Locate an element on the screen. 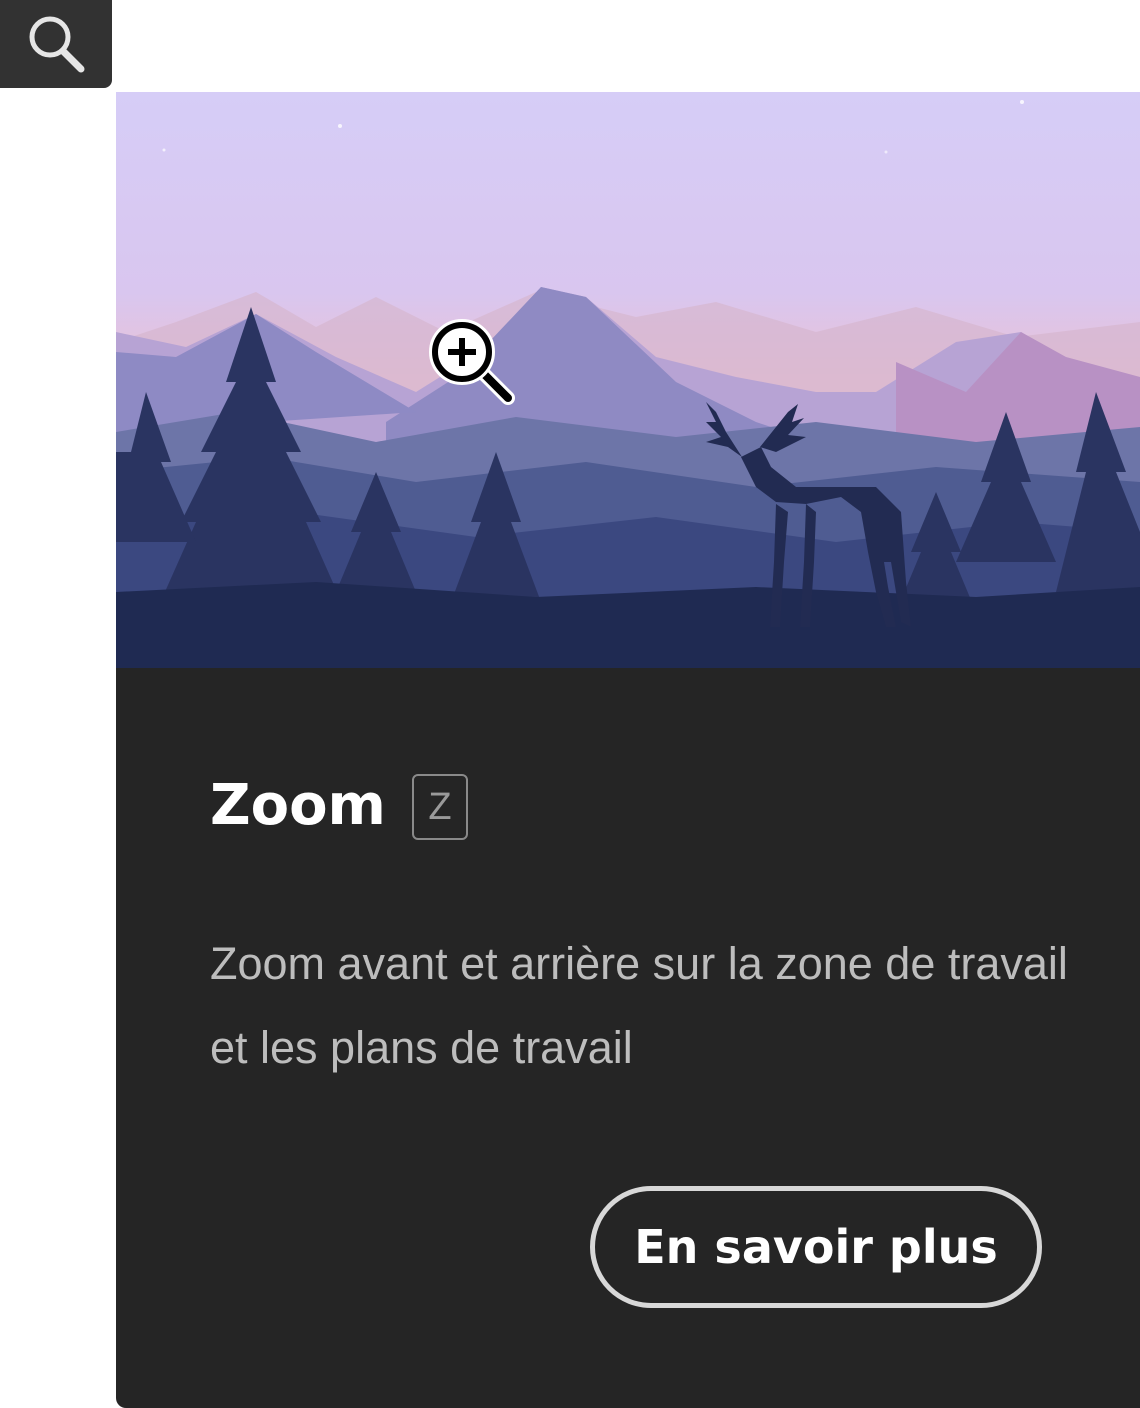  card-title: Zoom is located at coordinates (298, 805).